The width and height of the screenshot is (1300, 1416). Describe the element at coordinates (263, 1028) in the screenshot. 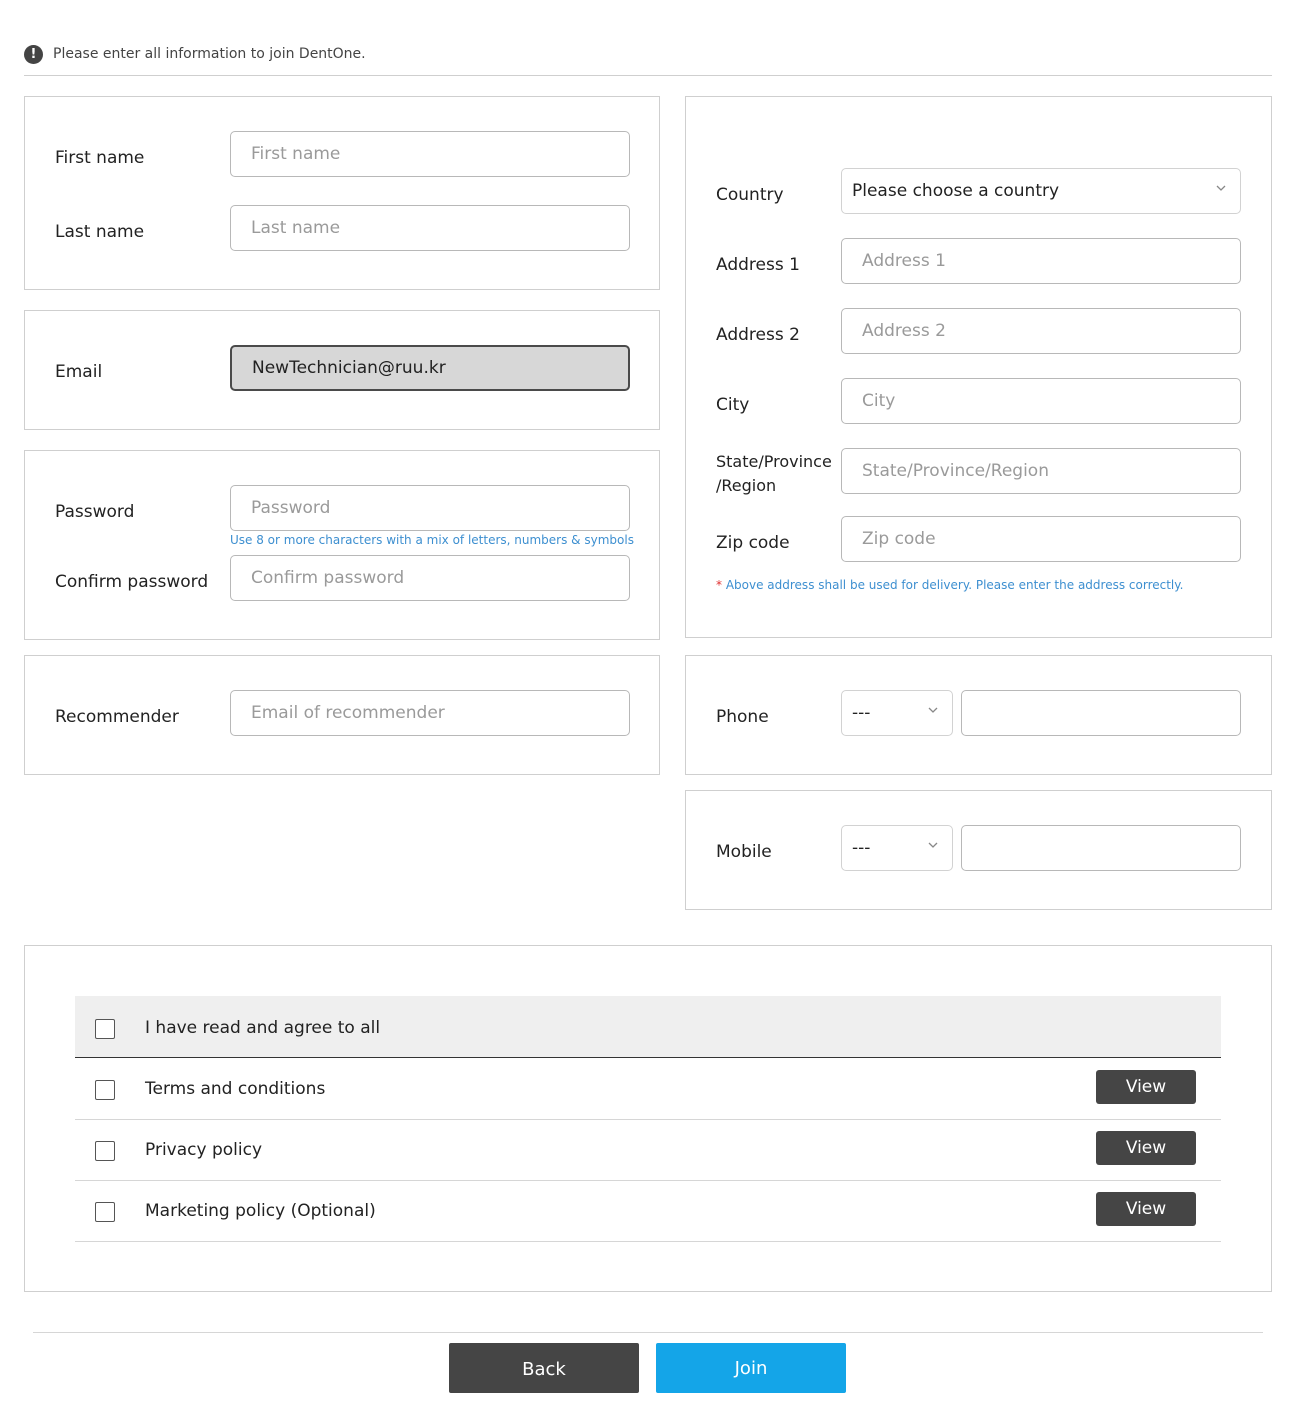

I see `agree-all-label: I have read and agree to all` at that location.